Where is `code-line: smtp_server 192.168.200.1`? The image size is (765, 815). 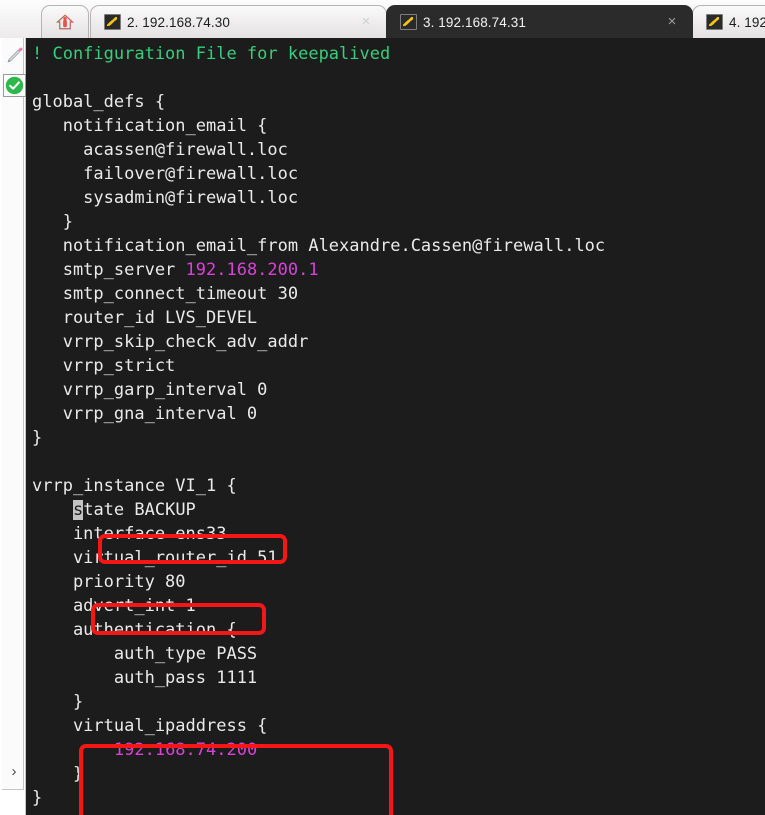
code-line: smtp_server 192.168.200.1 is located at coordinates (398, 270).